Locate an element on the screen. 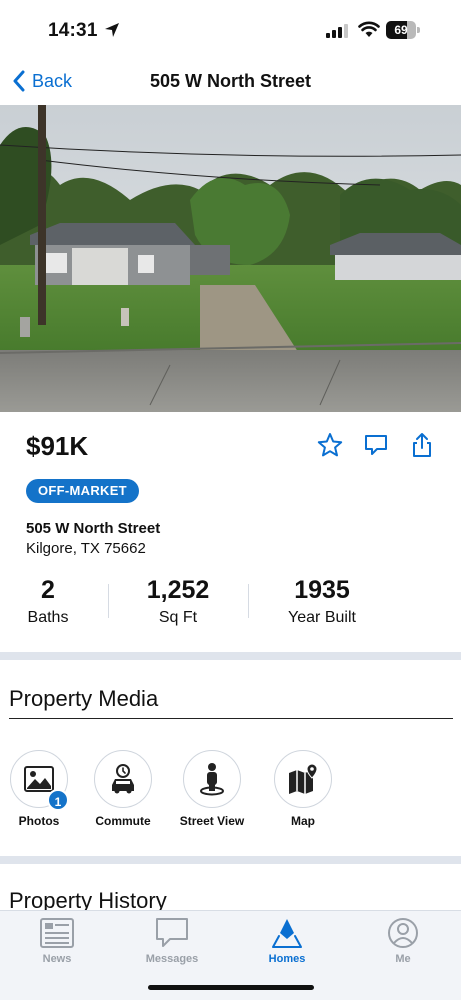 The width and height of the screenshot is (461, 1000). media-photos-button: 1 Photos is located at coordinates (39, 789).